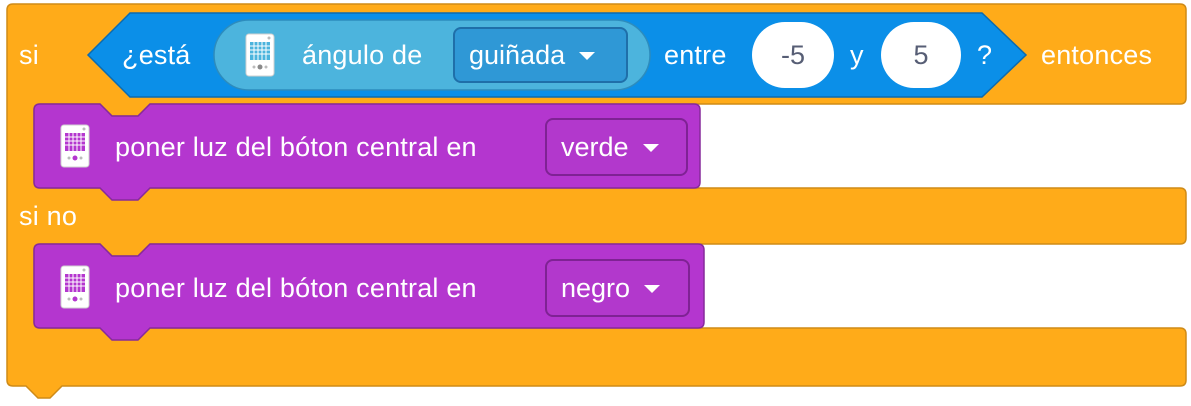  Describe the element at coordinates (985, 55) in the screenshot. I see `question-mark: ?` at that location.